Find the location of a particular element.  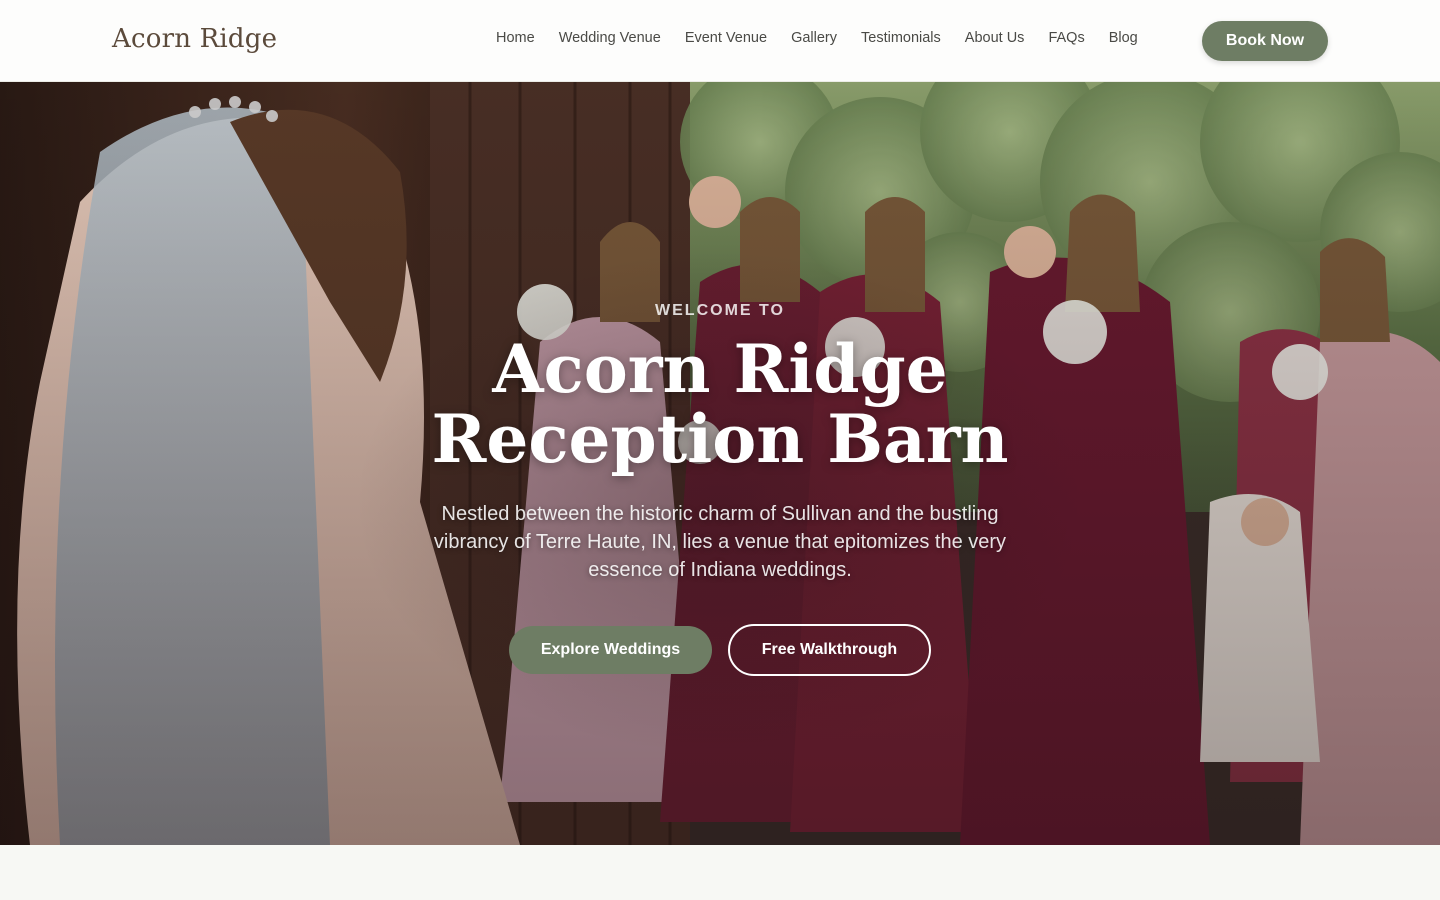

hero-title-line-1: Acorn Ridge is located at coordinates (720, 369).